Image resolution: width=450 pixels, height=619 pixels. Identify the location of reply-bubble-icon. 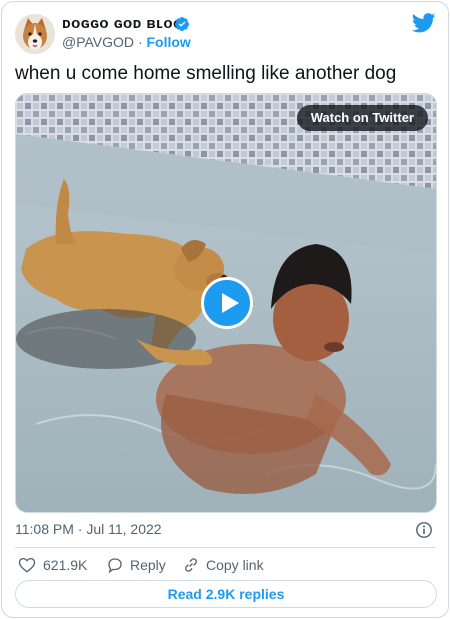
(115, 566).